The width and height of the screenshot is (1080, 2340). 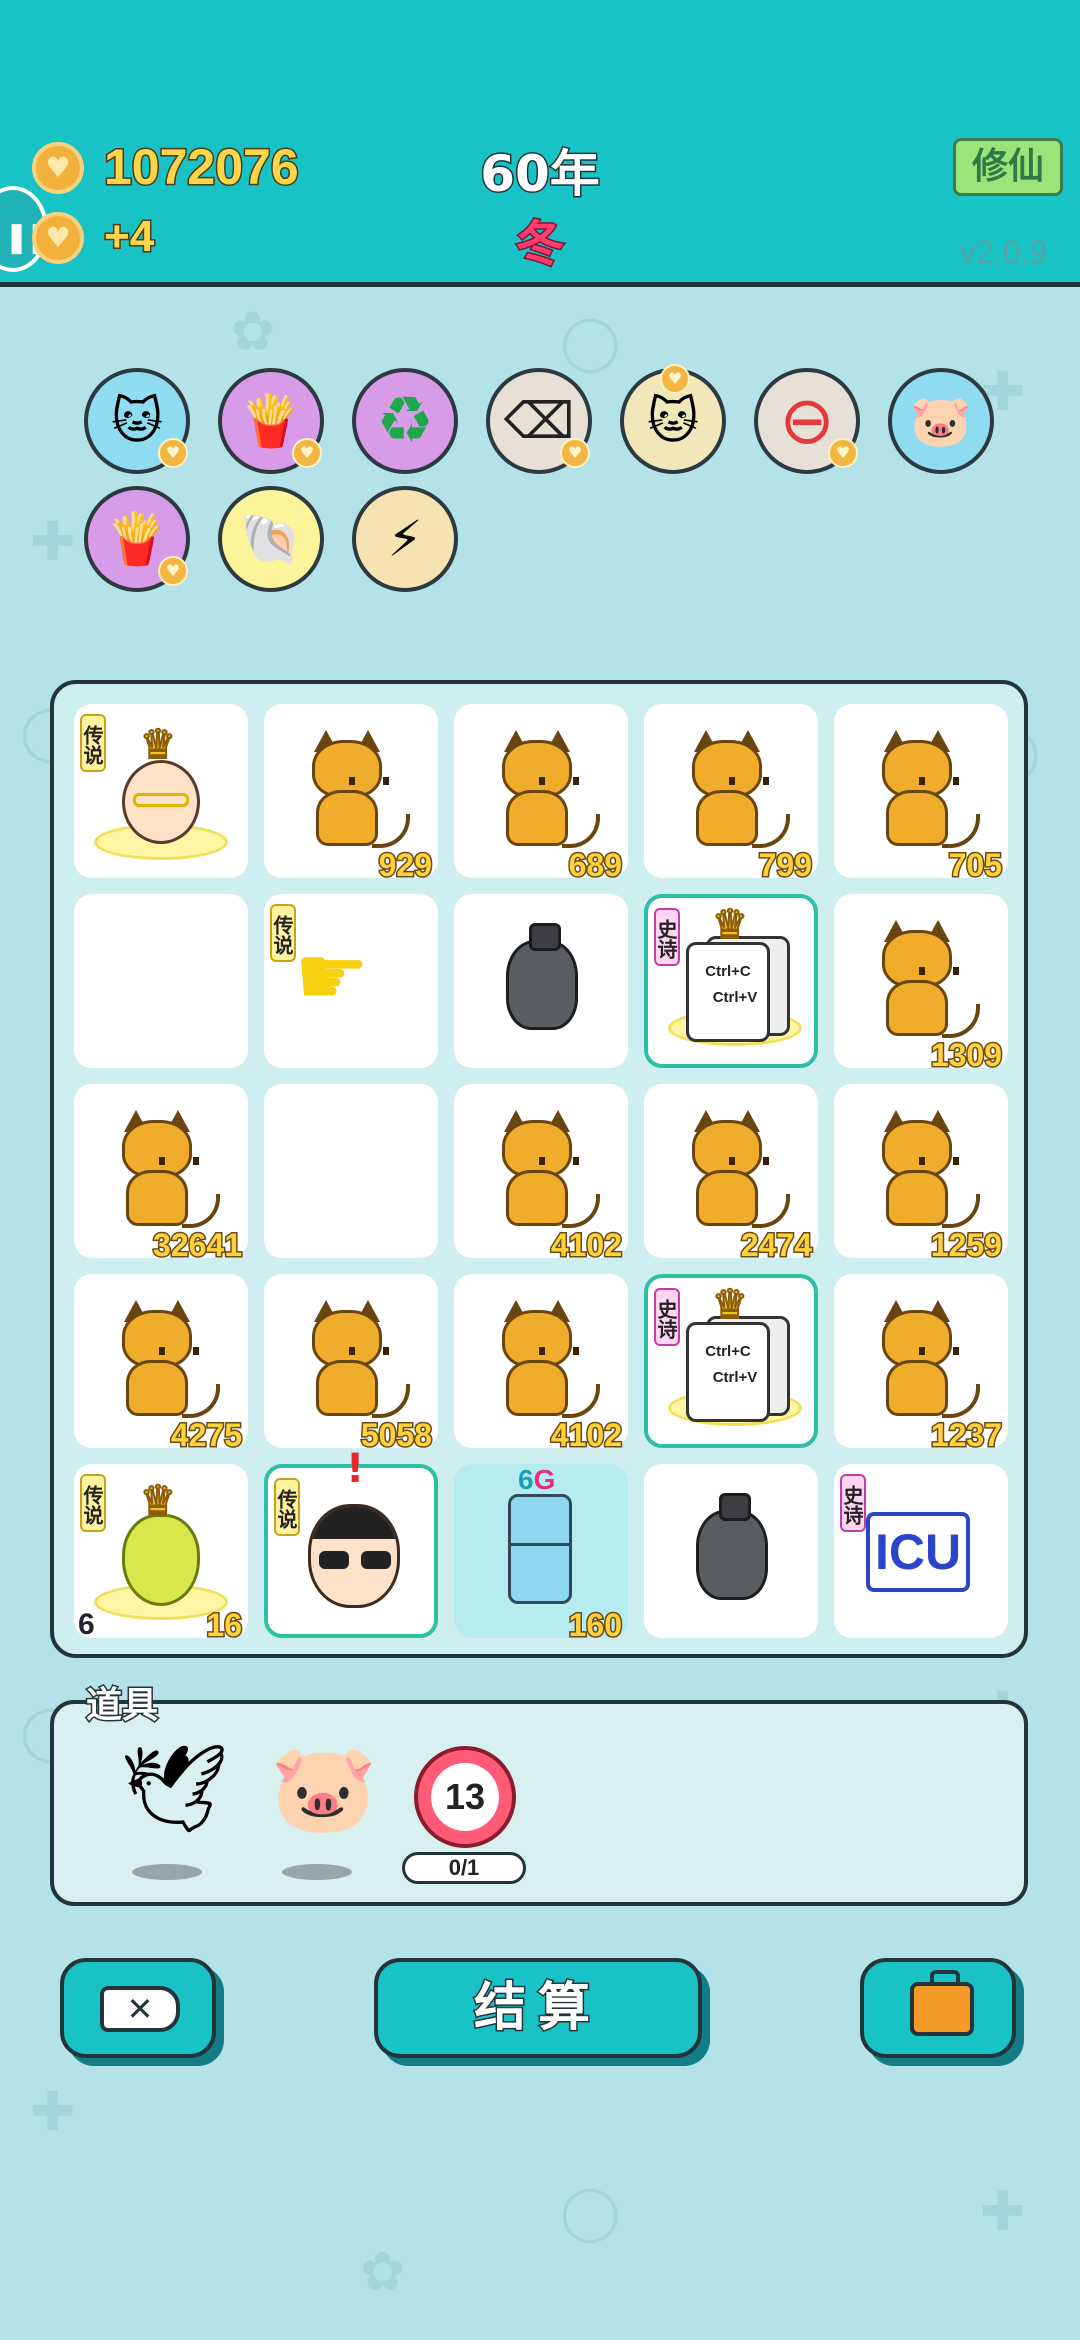 What do you see at coordinates (539, 244) in the screenshot?
I see `season-label: 冬` at bounding box center [539, 244].